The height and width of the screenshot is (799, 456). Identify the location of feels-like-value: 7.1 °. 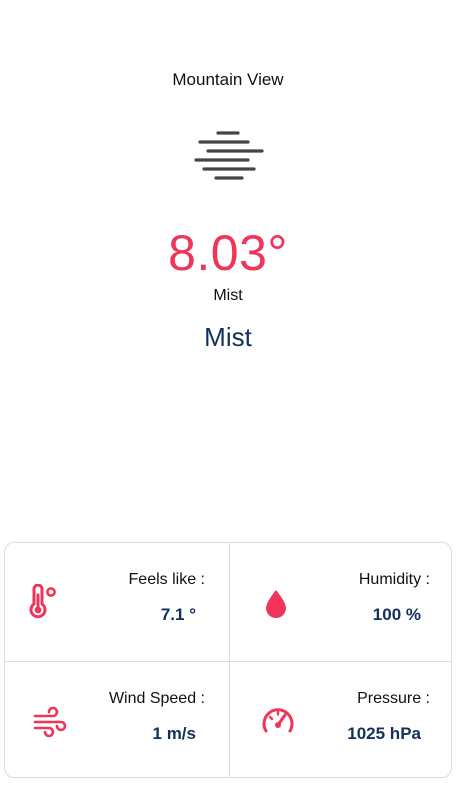
(178, 614).